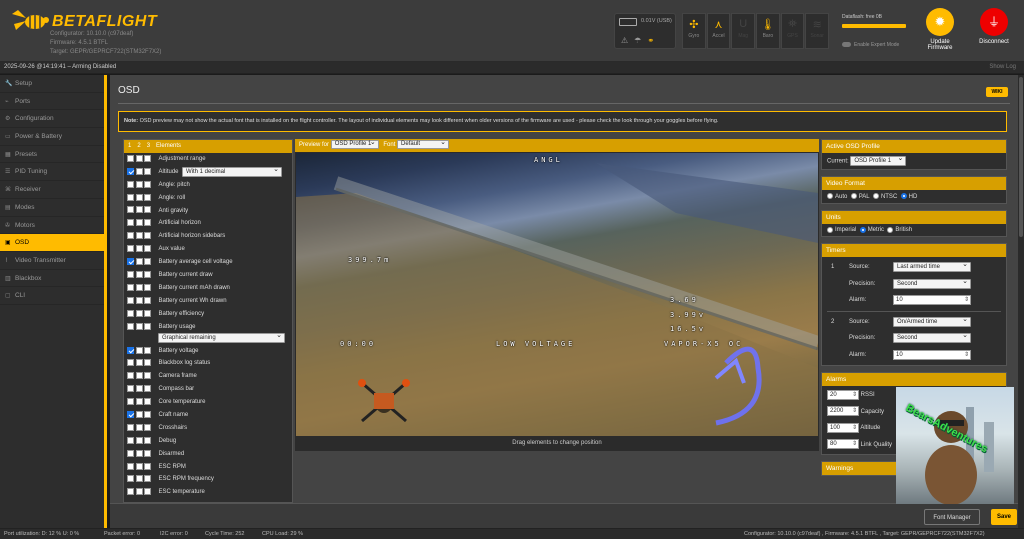 Image resolution: width=1024 pixels, height=539 pixels. I want to click on sidebar-item-power-battery: ▭ Power & Battery, so click(52, 137).